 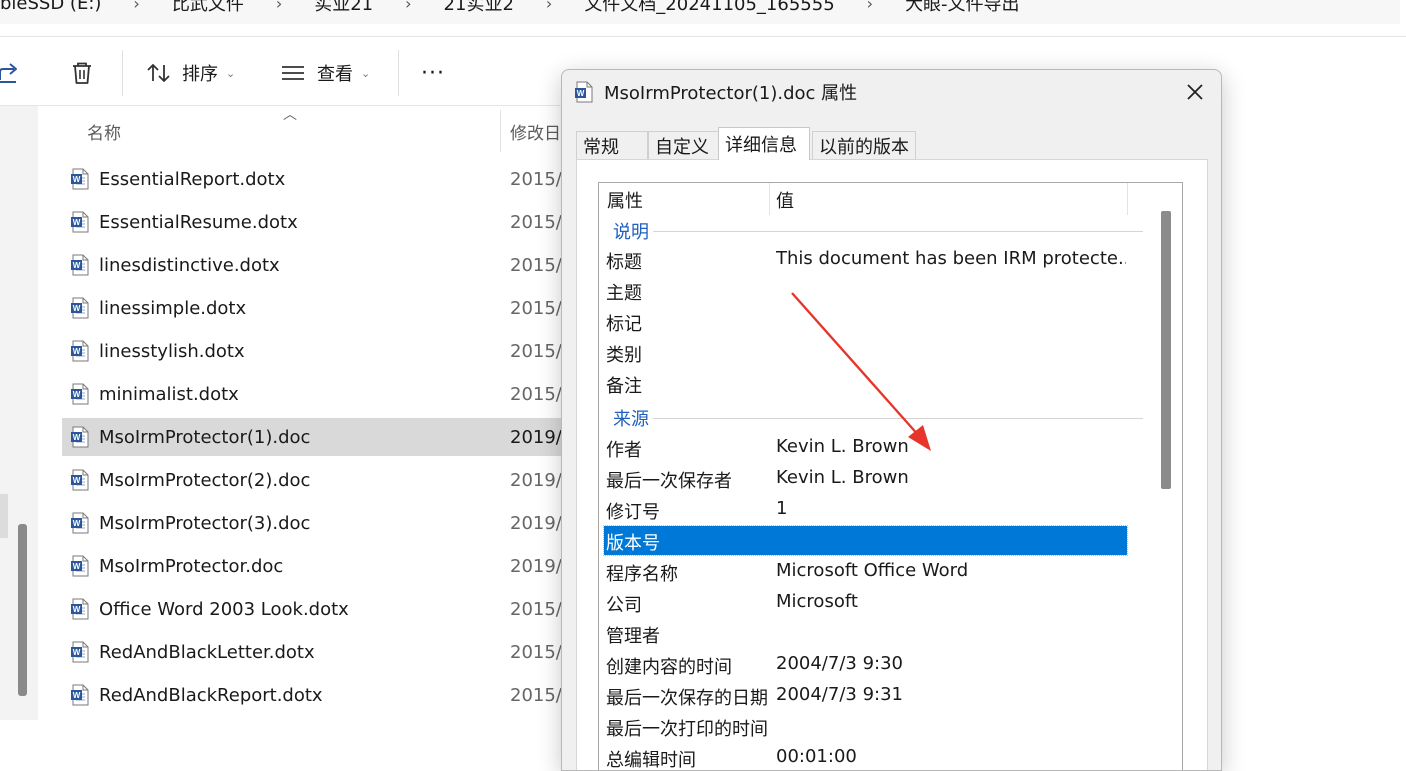 I want to click on file-name: Office Word 2003 Look.dotx, so click(x=224, y=609).